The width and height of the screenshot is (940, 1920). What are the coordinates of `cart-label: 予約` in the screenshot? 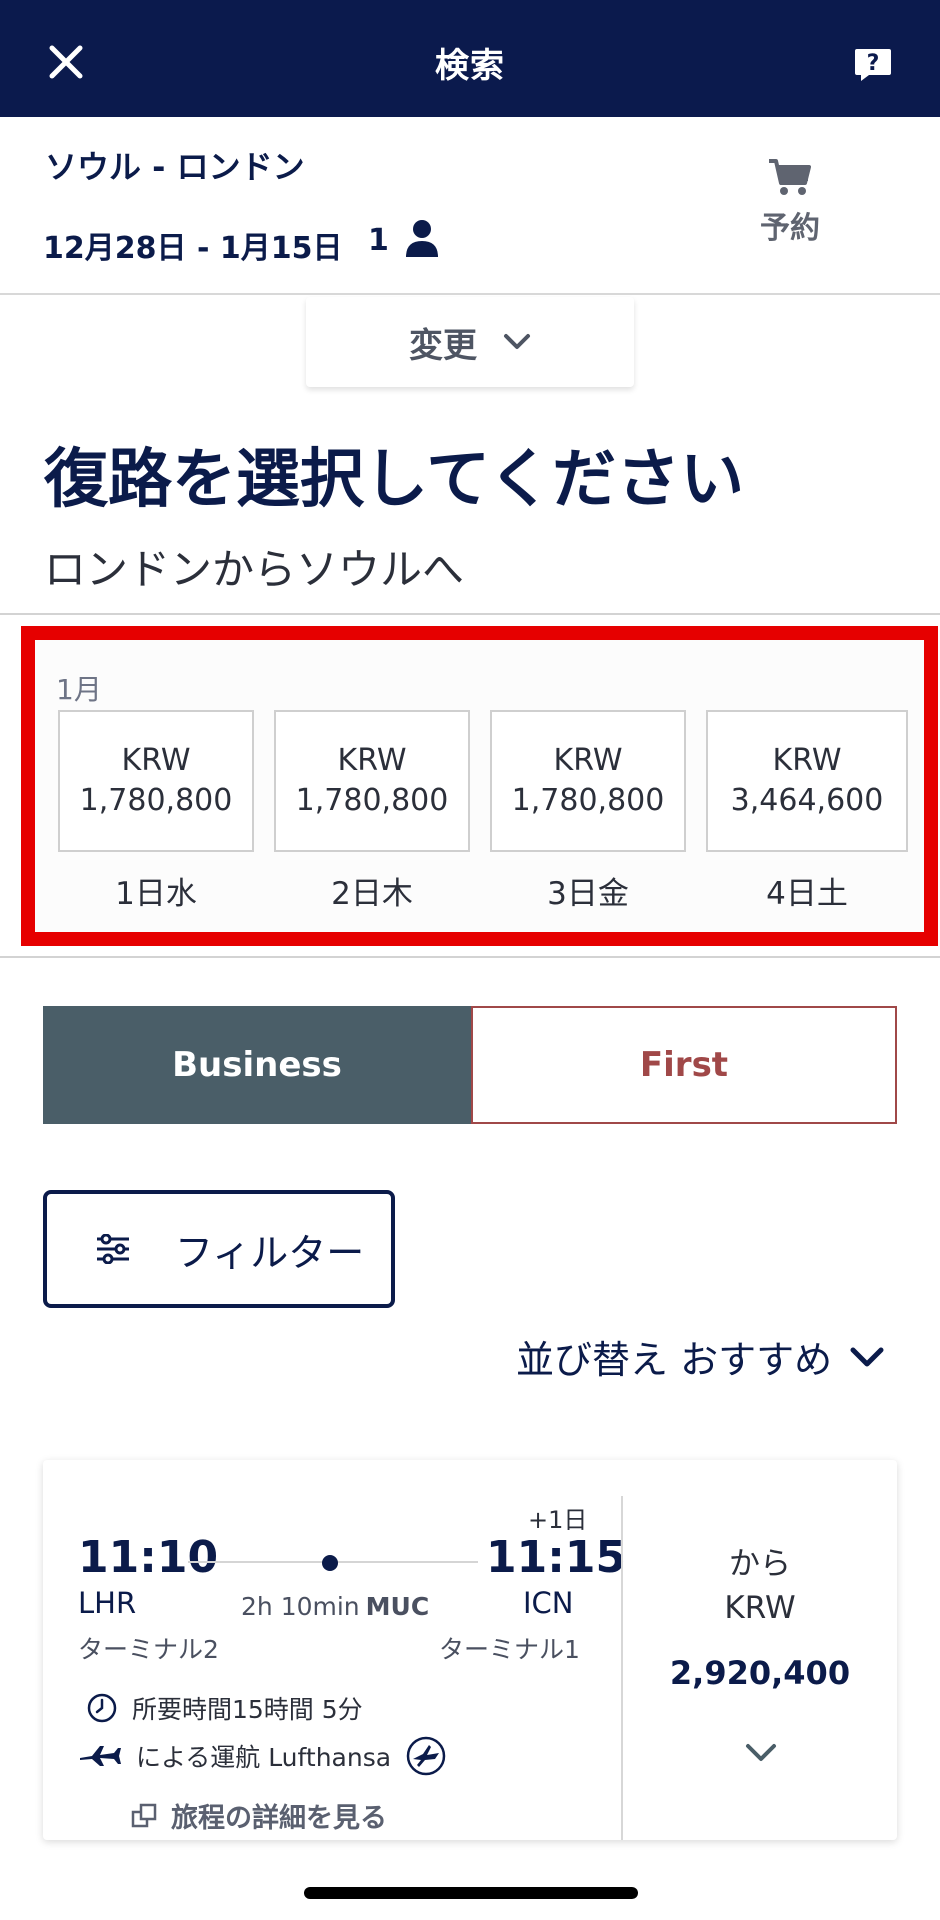 It's located at (790, 228).